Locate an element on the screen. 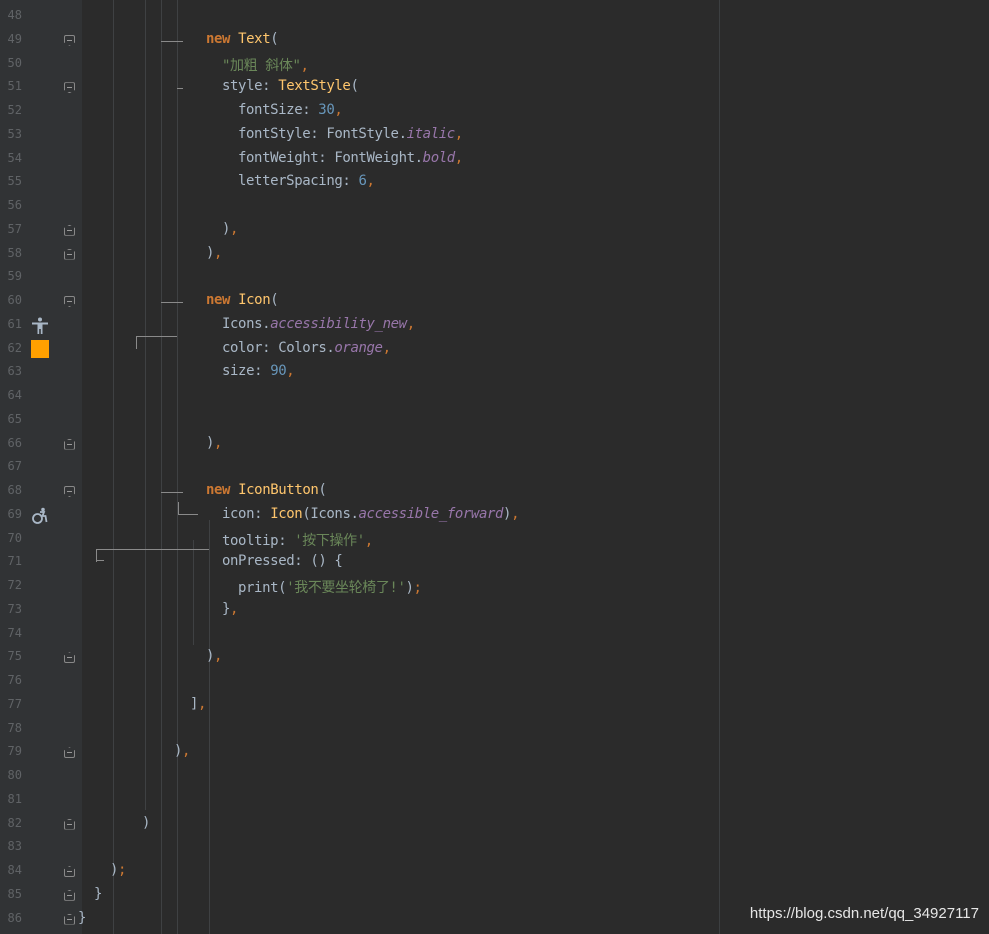 Image resolution: width=989 pixels, height=934 pixels. code-text: size: 90, is located at coordinates (258, 371).